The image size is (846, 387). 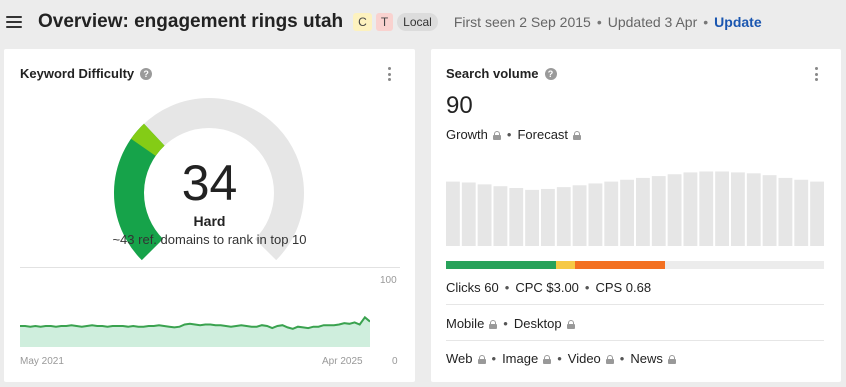 I want to click on serp-type-row: Web • Image • Video • News, so click(x=635, y=358).